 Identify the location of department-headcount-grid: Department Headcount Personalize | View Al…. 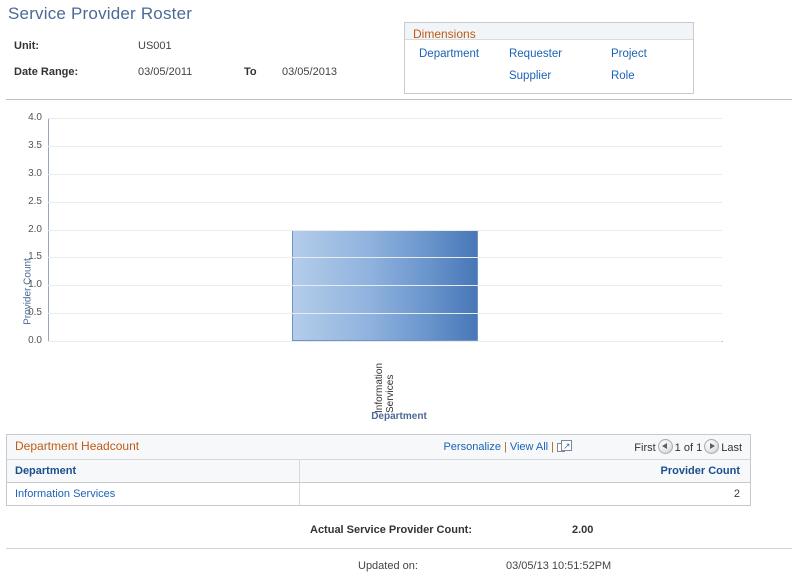
(378, 470).